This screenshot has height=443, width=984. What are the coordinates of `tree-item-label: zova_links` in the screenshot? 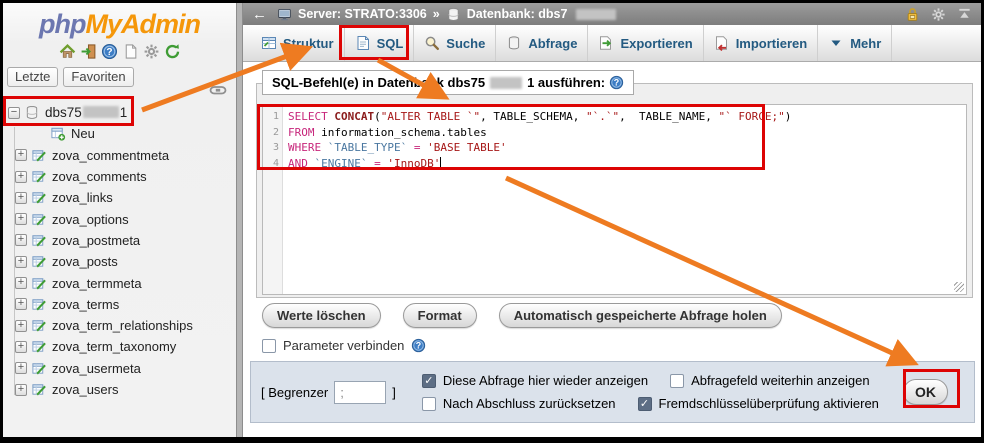 It's located at (82, 197).